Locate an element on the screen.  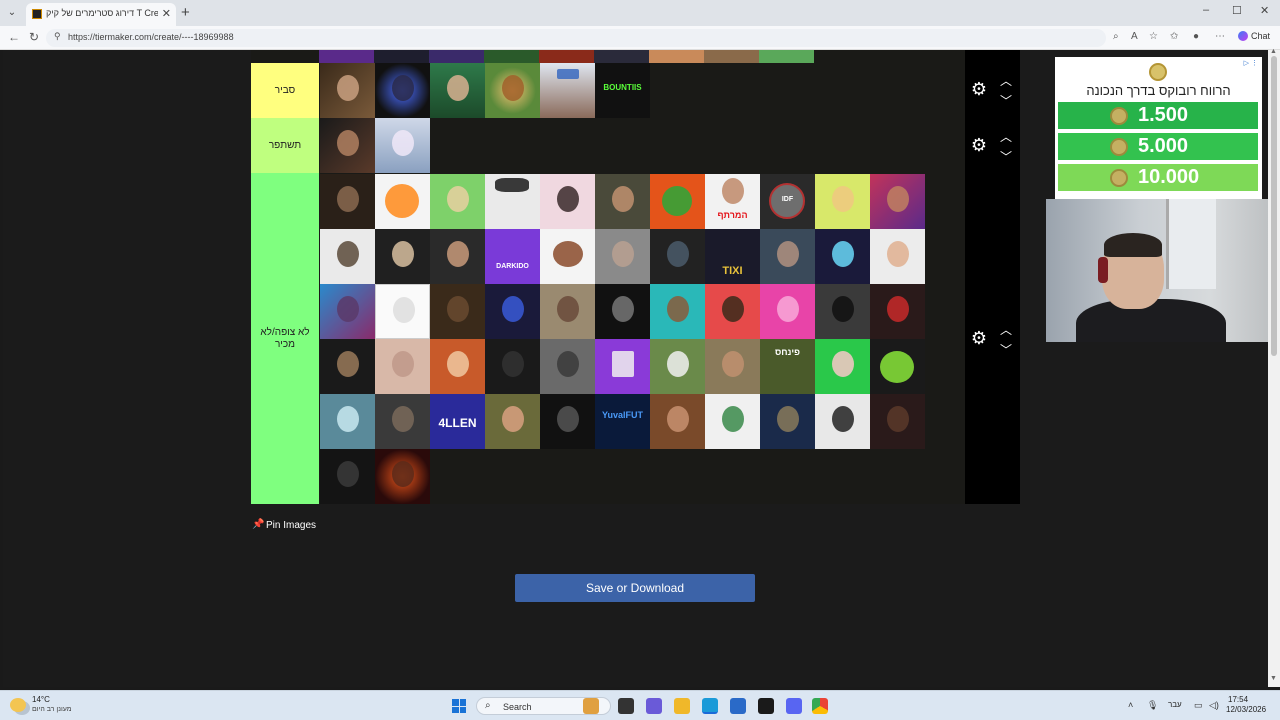
tier-label-saviv: סביר is located at coordinates (285, 90).